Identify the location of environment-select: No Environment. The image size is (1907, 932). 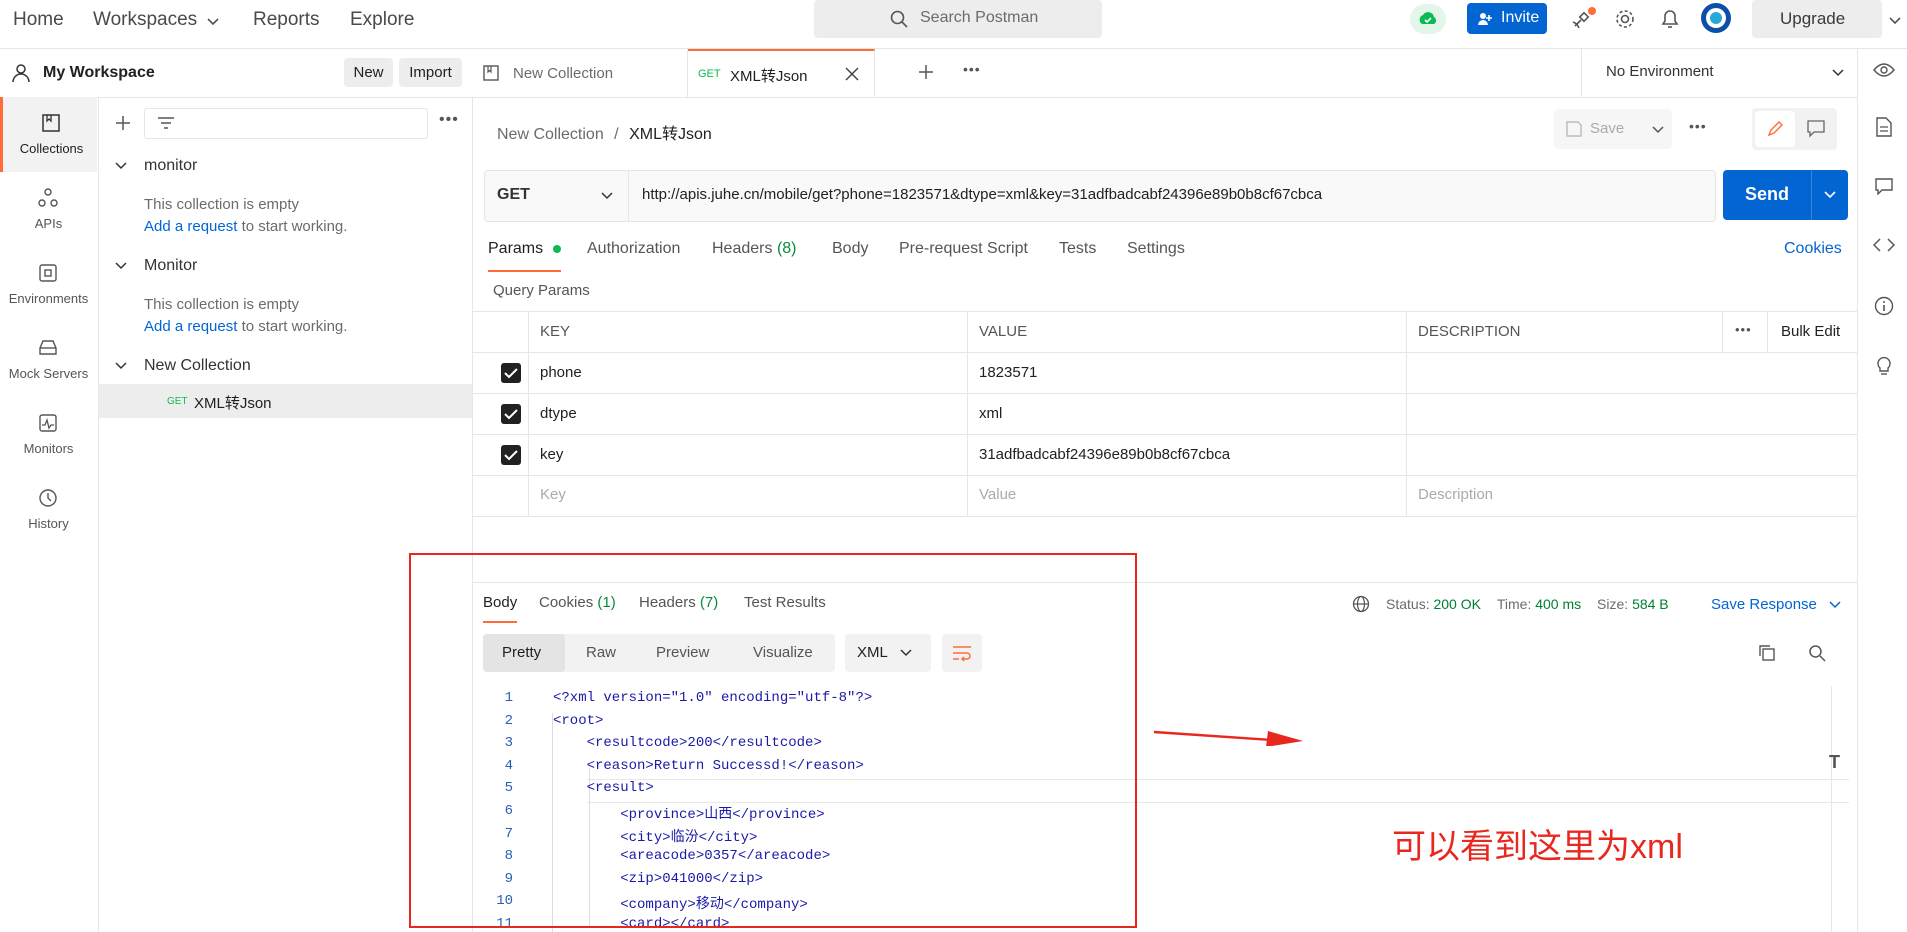
(1719, 73).